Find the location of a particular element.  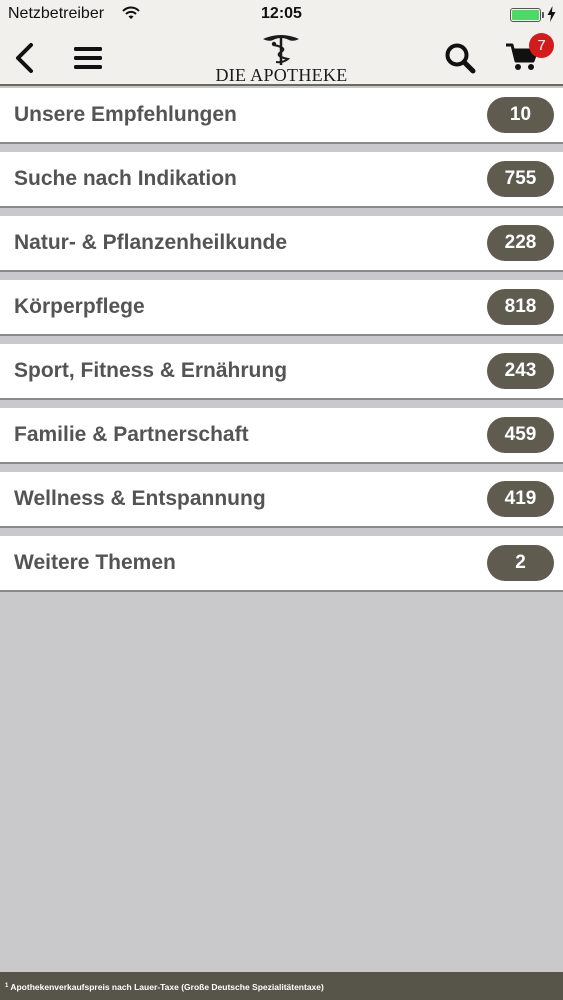

navigation-bar: DIE APOTHEKE 7 is located at coordinates (281, 58).